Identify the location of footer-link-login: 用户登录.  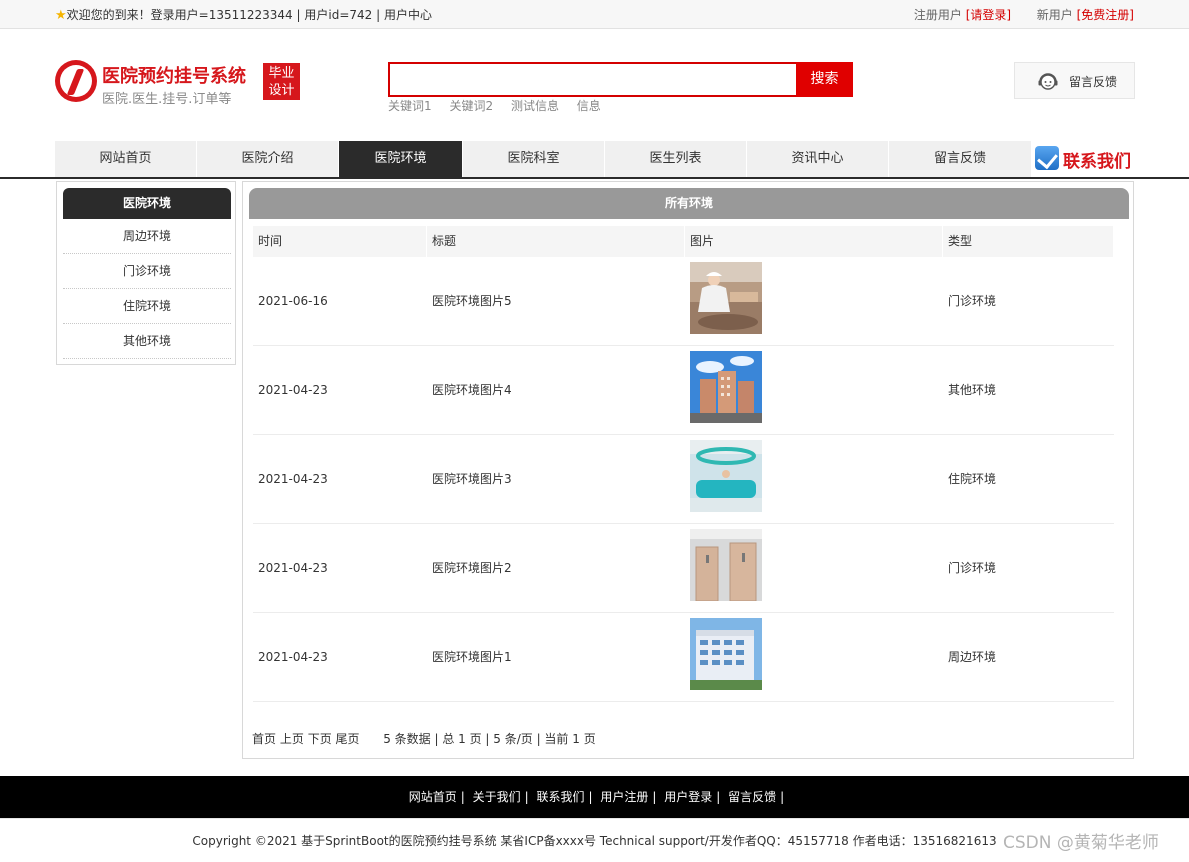
(688, 797).